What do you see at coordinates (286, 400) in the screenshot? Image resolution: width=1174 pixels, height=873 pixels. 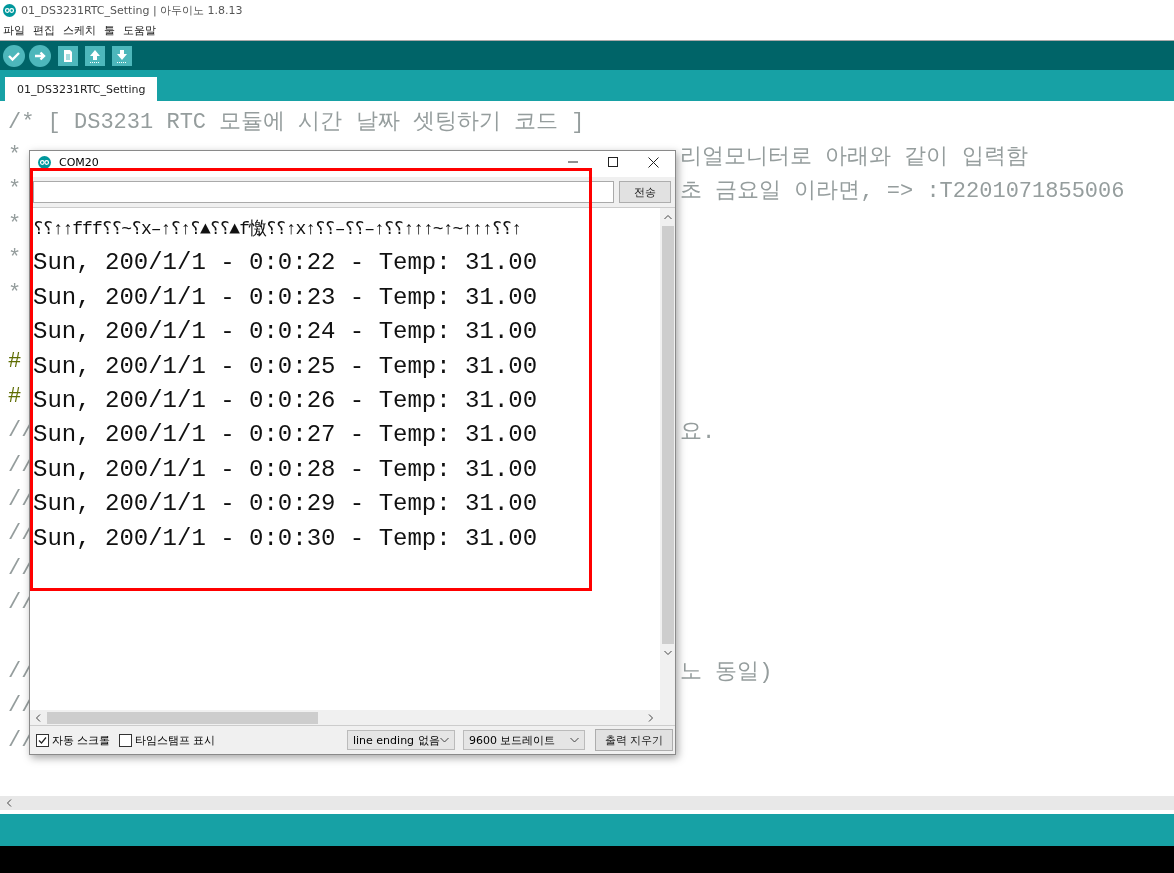 I see `output-line: Sun, 200/1/1 - 0:0:26 - Temp: 31.00` at bounding box center [286, 400].